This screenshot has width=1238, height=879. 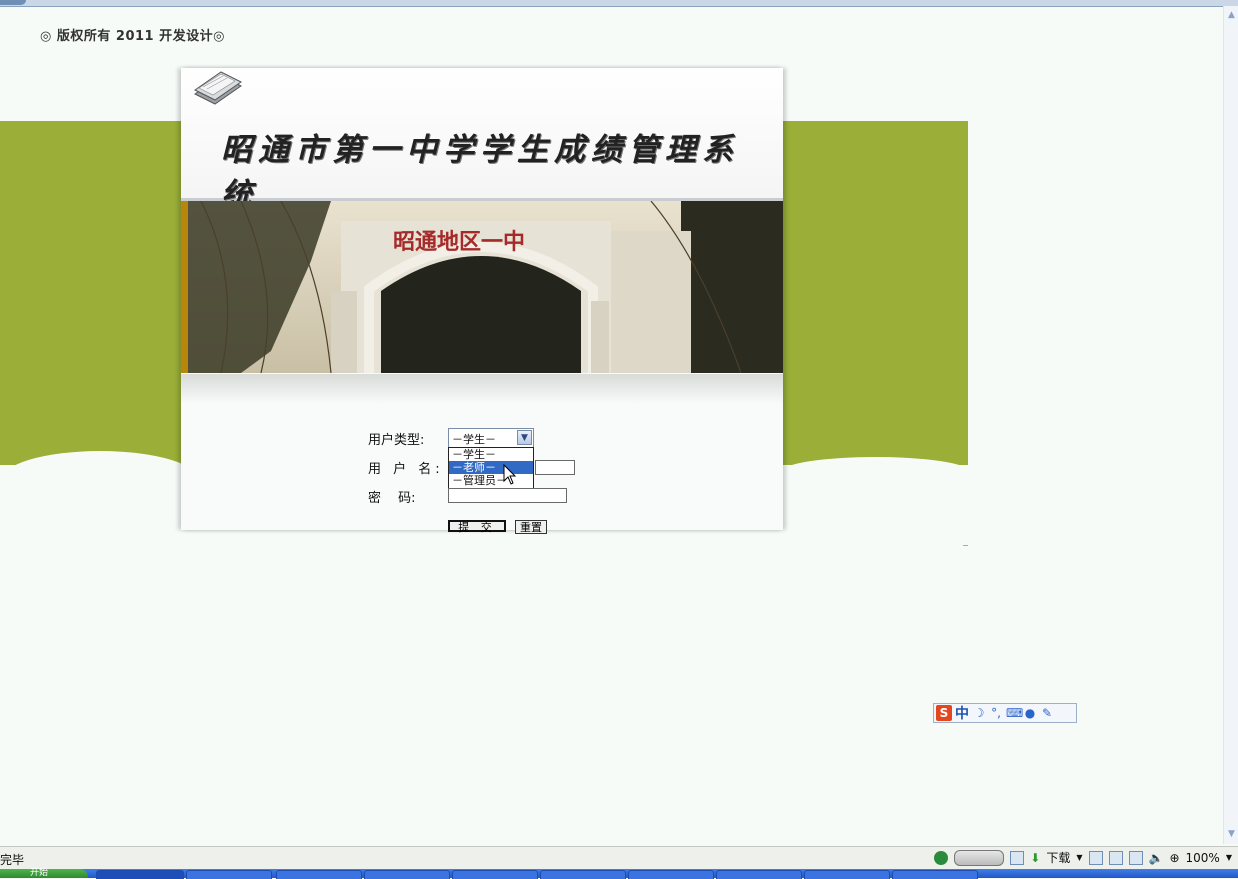 I want to click on windows-taskbar: 开始, so click(x=619, y=874).